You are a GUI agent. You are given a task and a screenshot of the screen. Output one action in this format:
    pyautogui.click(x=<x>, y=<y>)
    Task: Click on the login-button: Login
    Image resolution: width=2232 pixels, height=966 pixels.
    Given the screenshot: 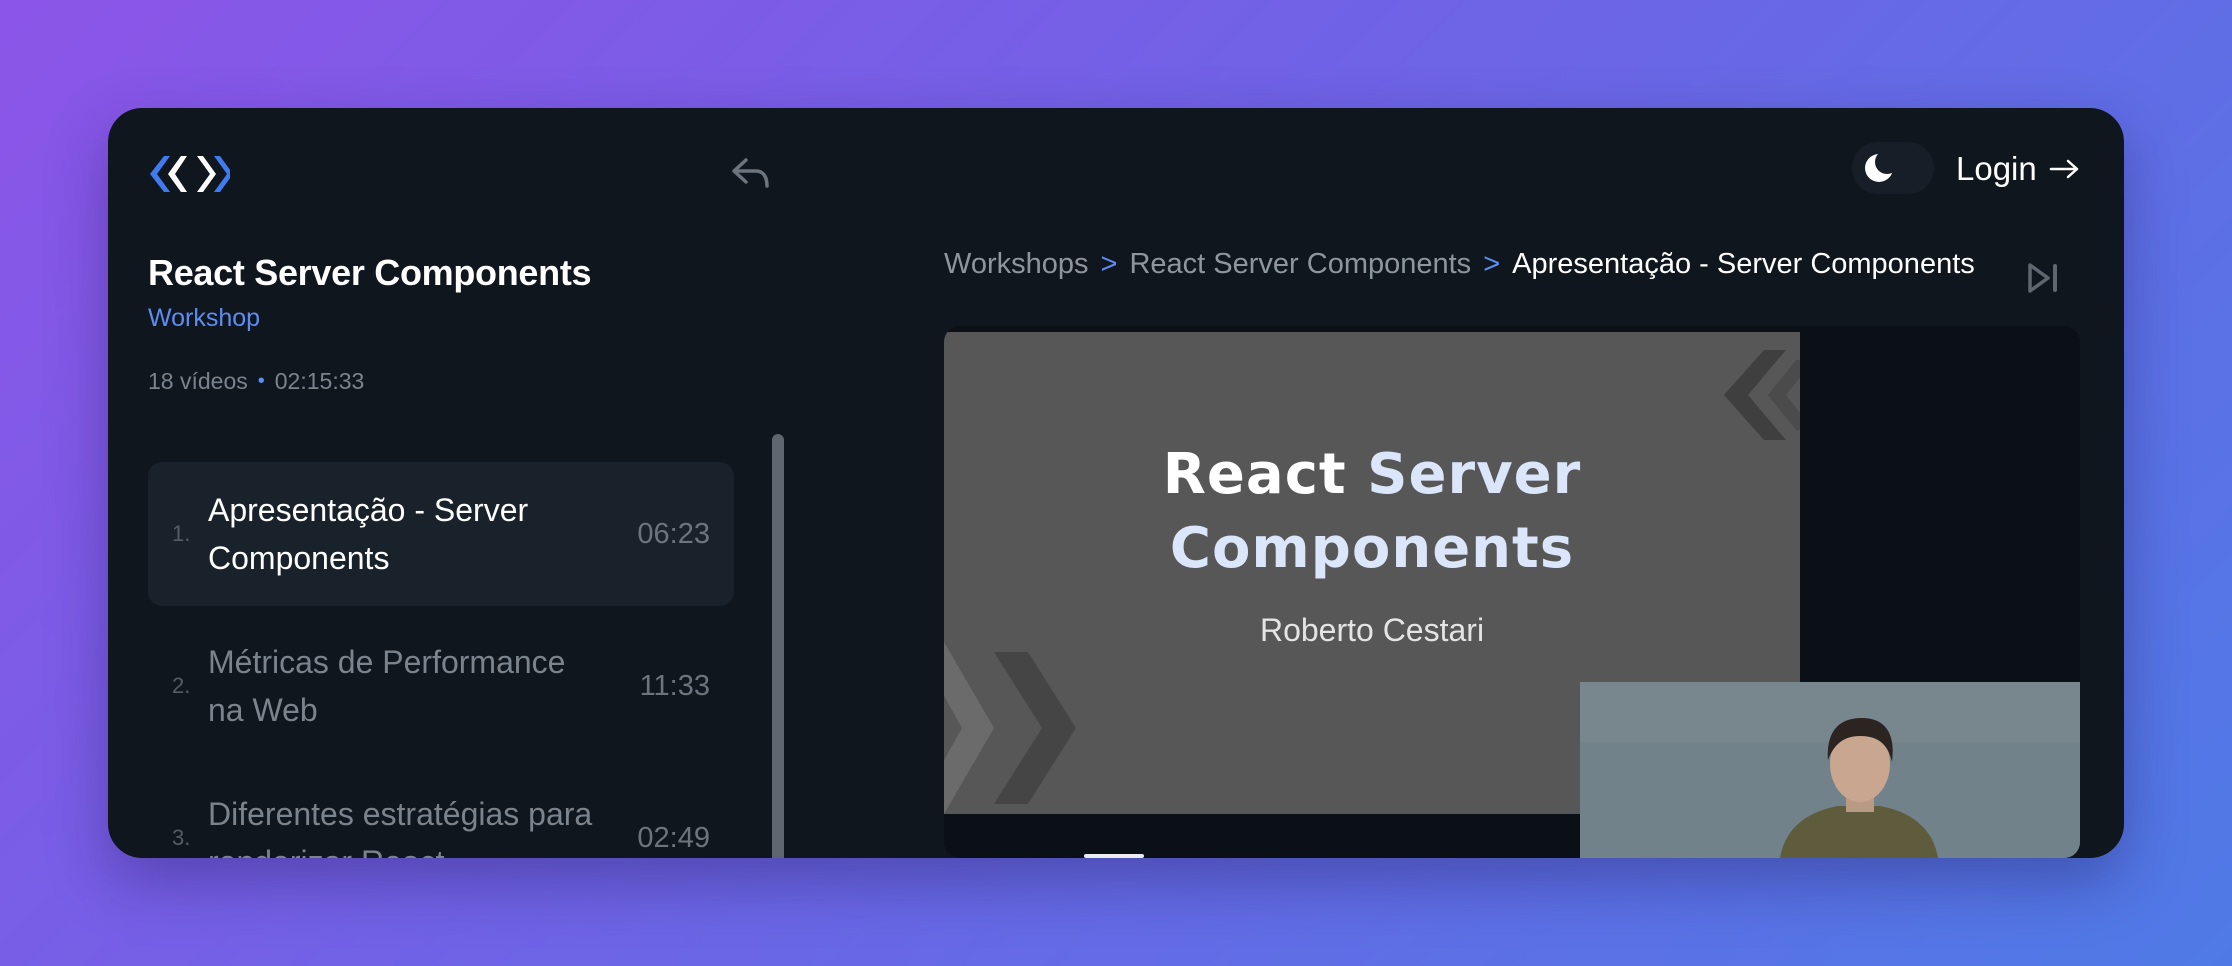 What is the action you would take?
    pyautogui.click(x=2018, y=169)
    